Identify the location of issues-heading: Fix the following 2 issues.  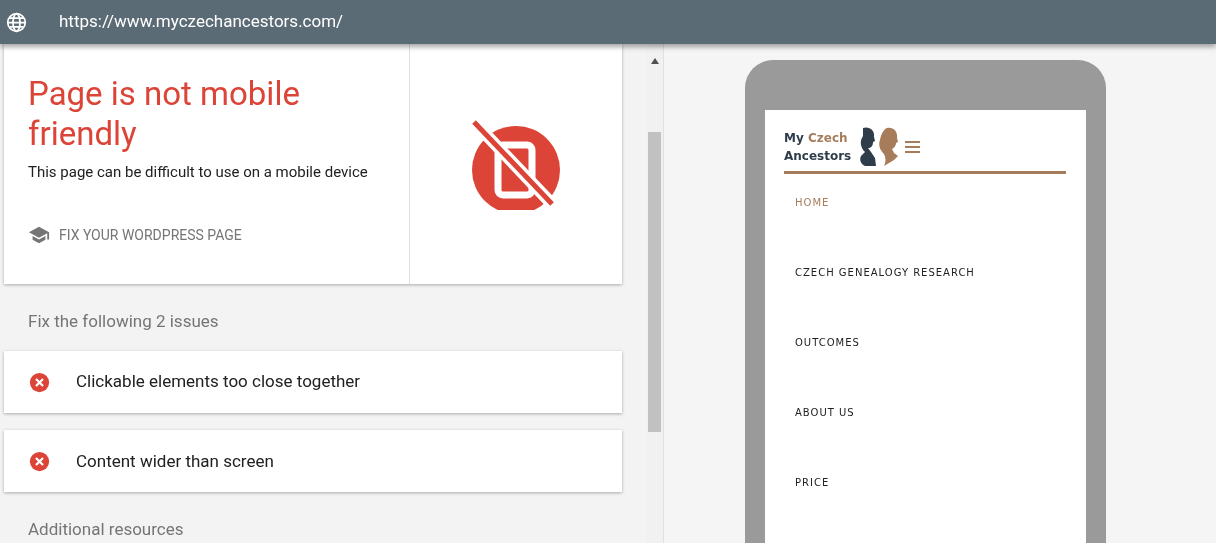
(124, 322).